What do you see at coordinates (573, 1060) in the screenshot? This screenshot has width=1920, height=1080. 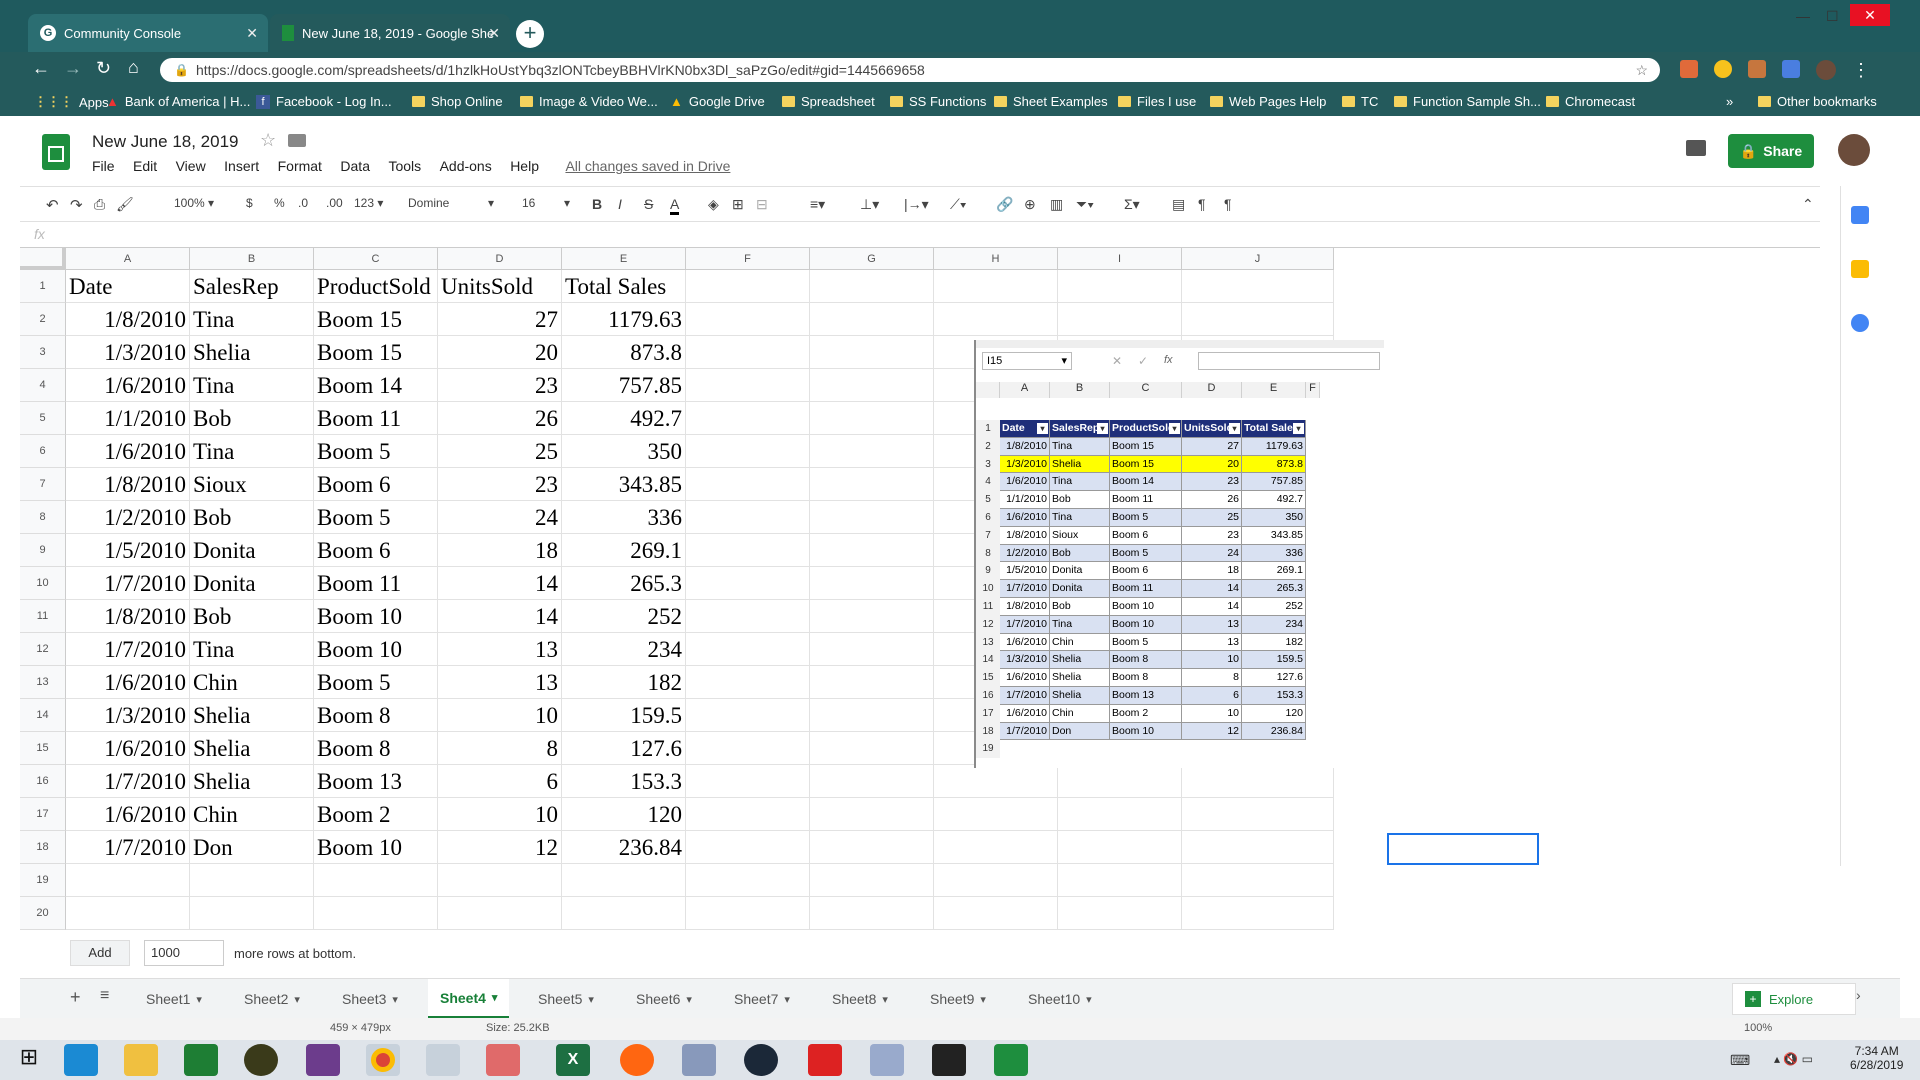 I see `excel-icon: X` at bounding box center [573, 1060].